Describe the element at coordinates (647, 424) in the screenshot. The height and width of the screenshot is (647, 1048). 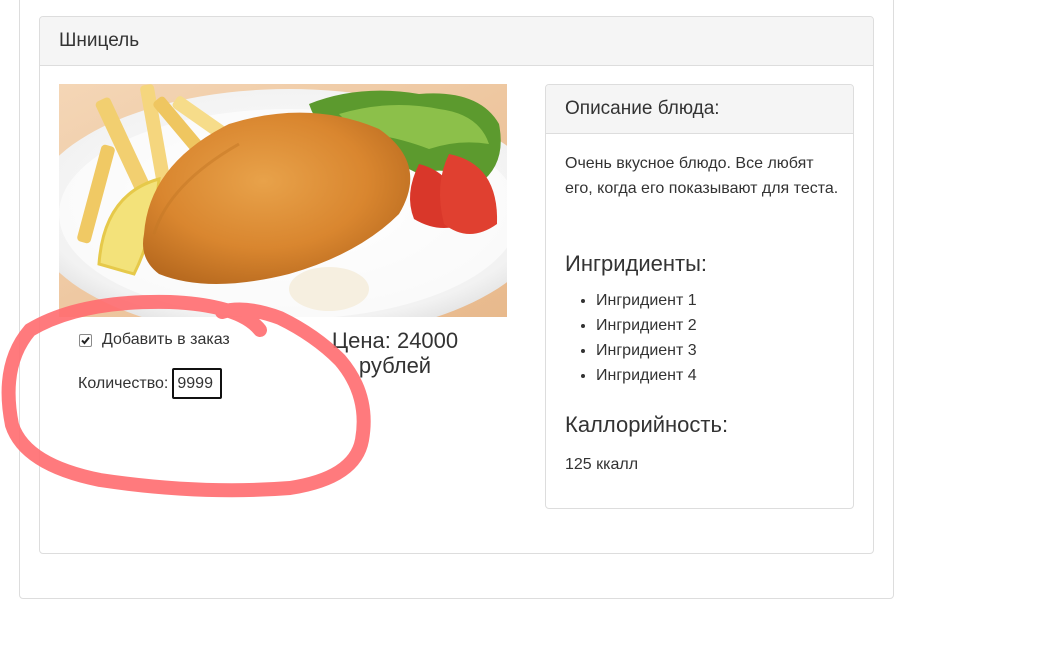
I see `calories-title: Каллорийность:` at that location.